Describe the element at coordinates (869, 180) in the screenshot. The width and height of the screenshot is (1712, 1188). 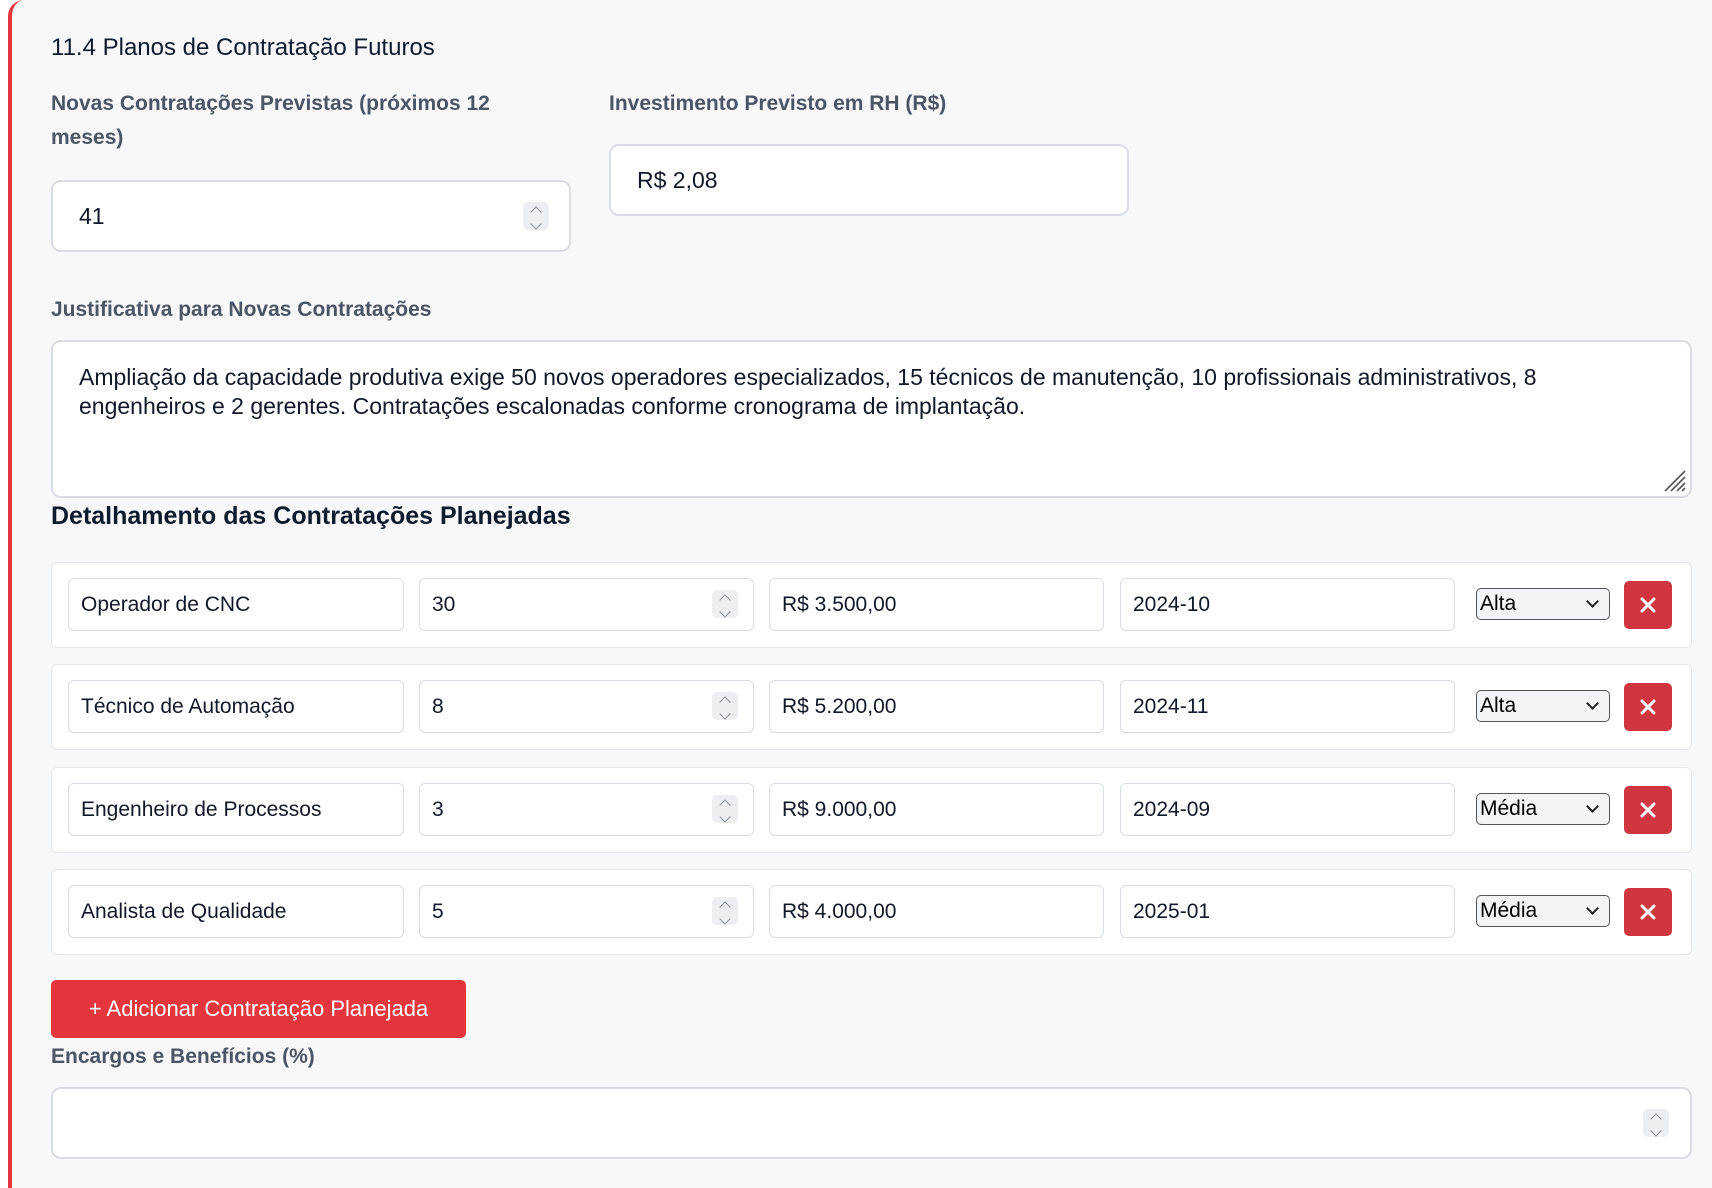
I see `investment-input: R$ 2,08` at that location.